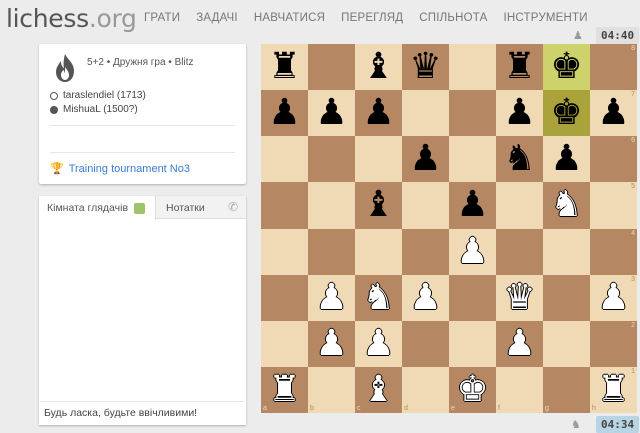 This screenshot has width=640, height=433. What do you see at coordinates (284, 205) in the screenshot?
I see `square-a5` at bounding box center [284, 205].